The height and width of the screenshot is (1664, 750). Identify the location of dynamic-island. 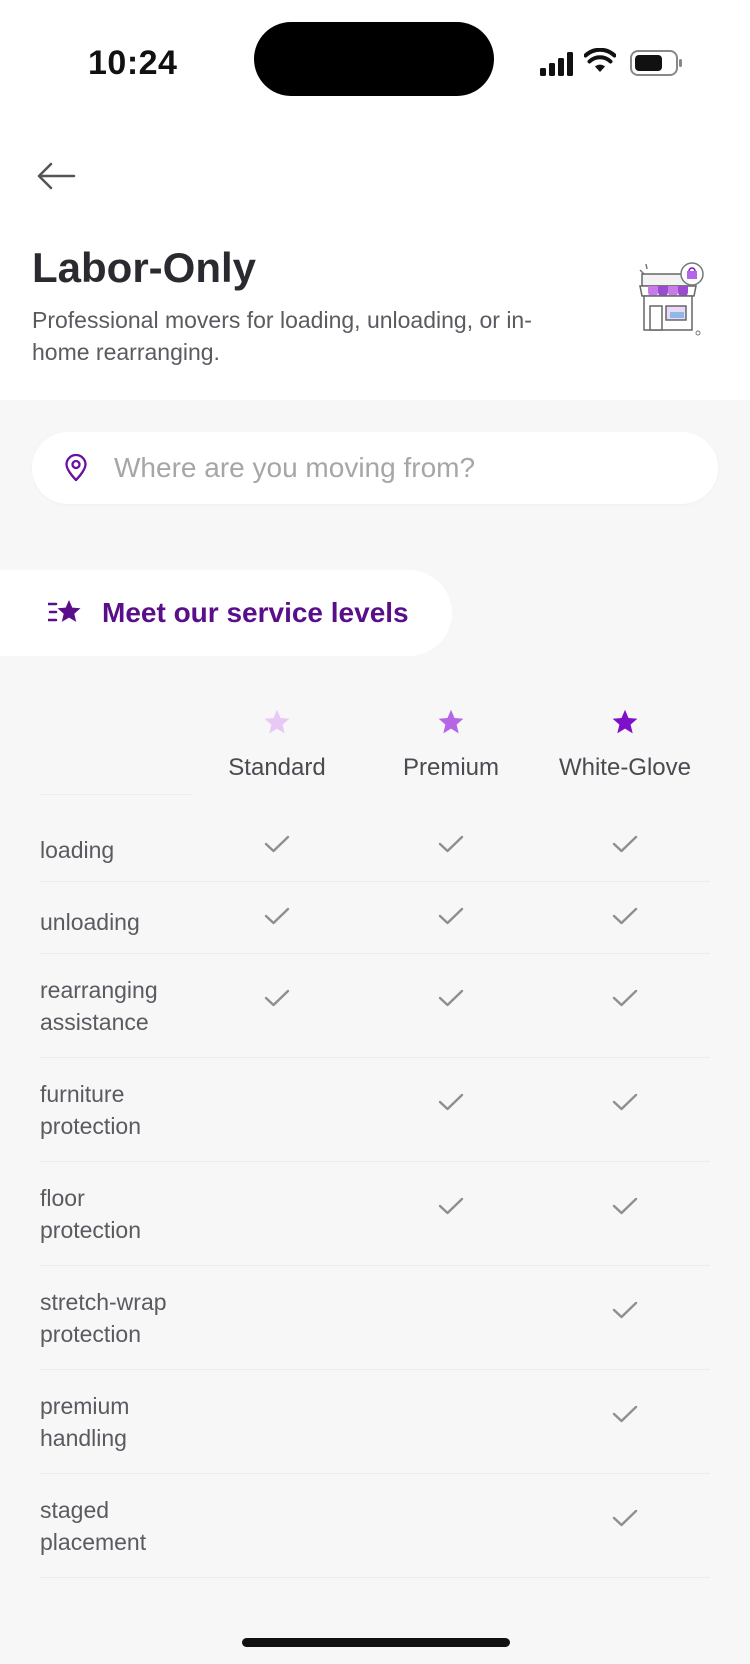
(374, 59).